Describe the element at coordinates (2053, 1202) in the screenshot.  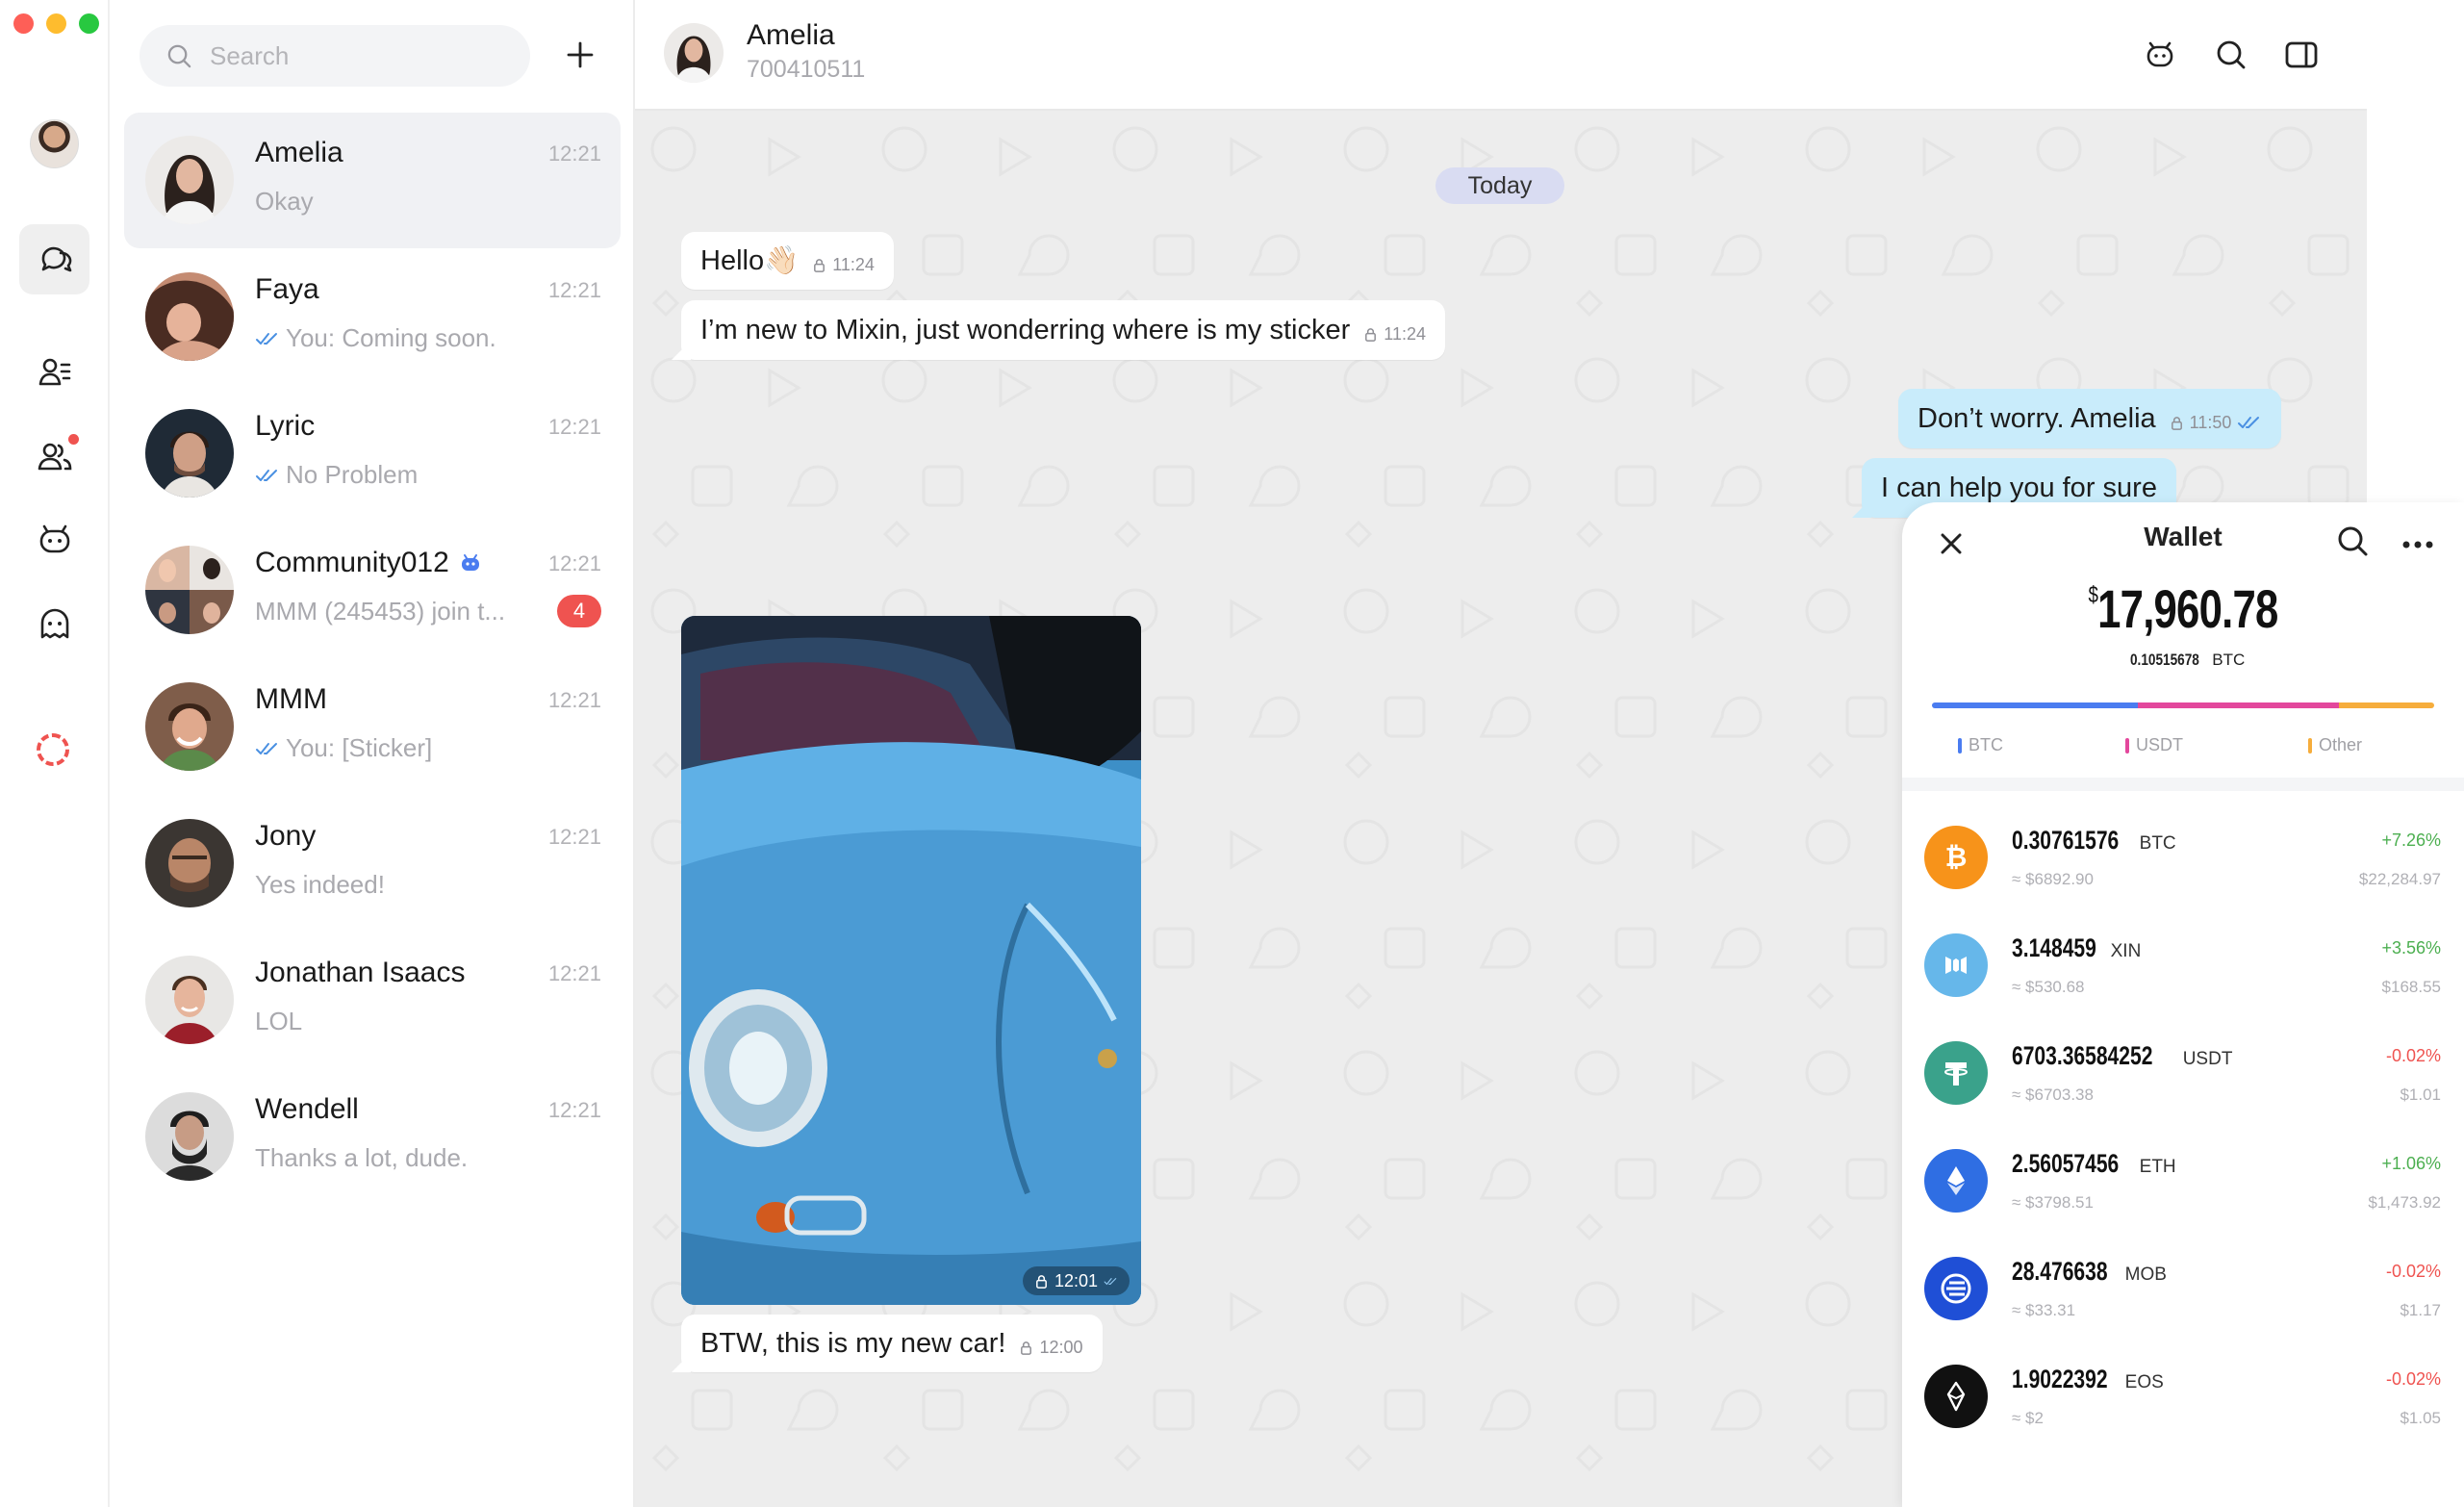
I see `asset-usd-price: ≈ $3798.51` at that location.